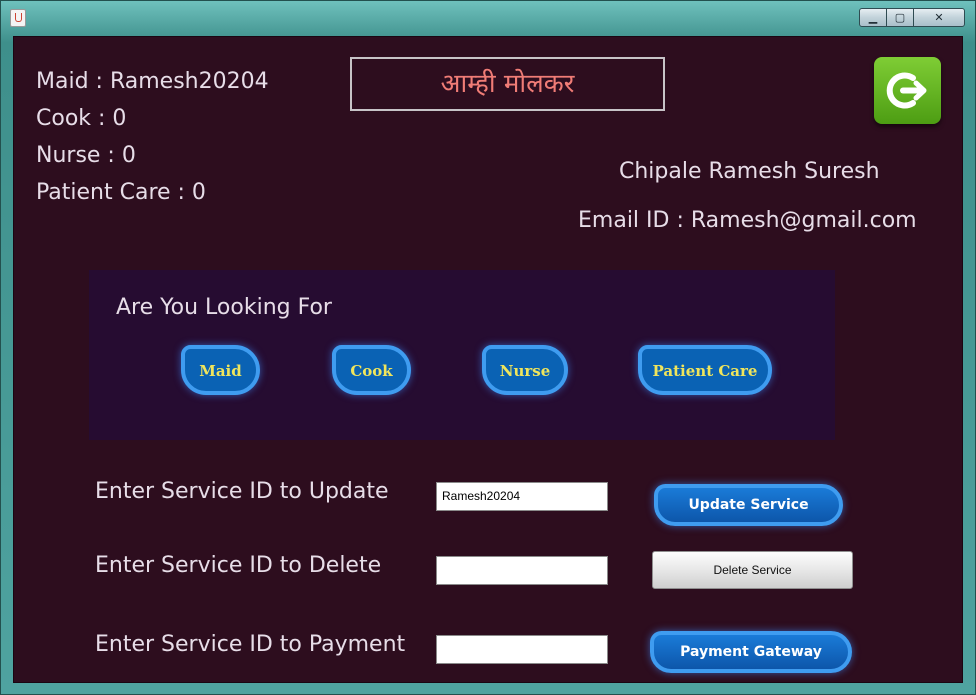 The width and height of the screenshot is (976, 695). What do you see at coordinates (121, 192) in the screenshot?
I see `patient-care-count: Patient Care : 0` at bounding box center [121, 192].